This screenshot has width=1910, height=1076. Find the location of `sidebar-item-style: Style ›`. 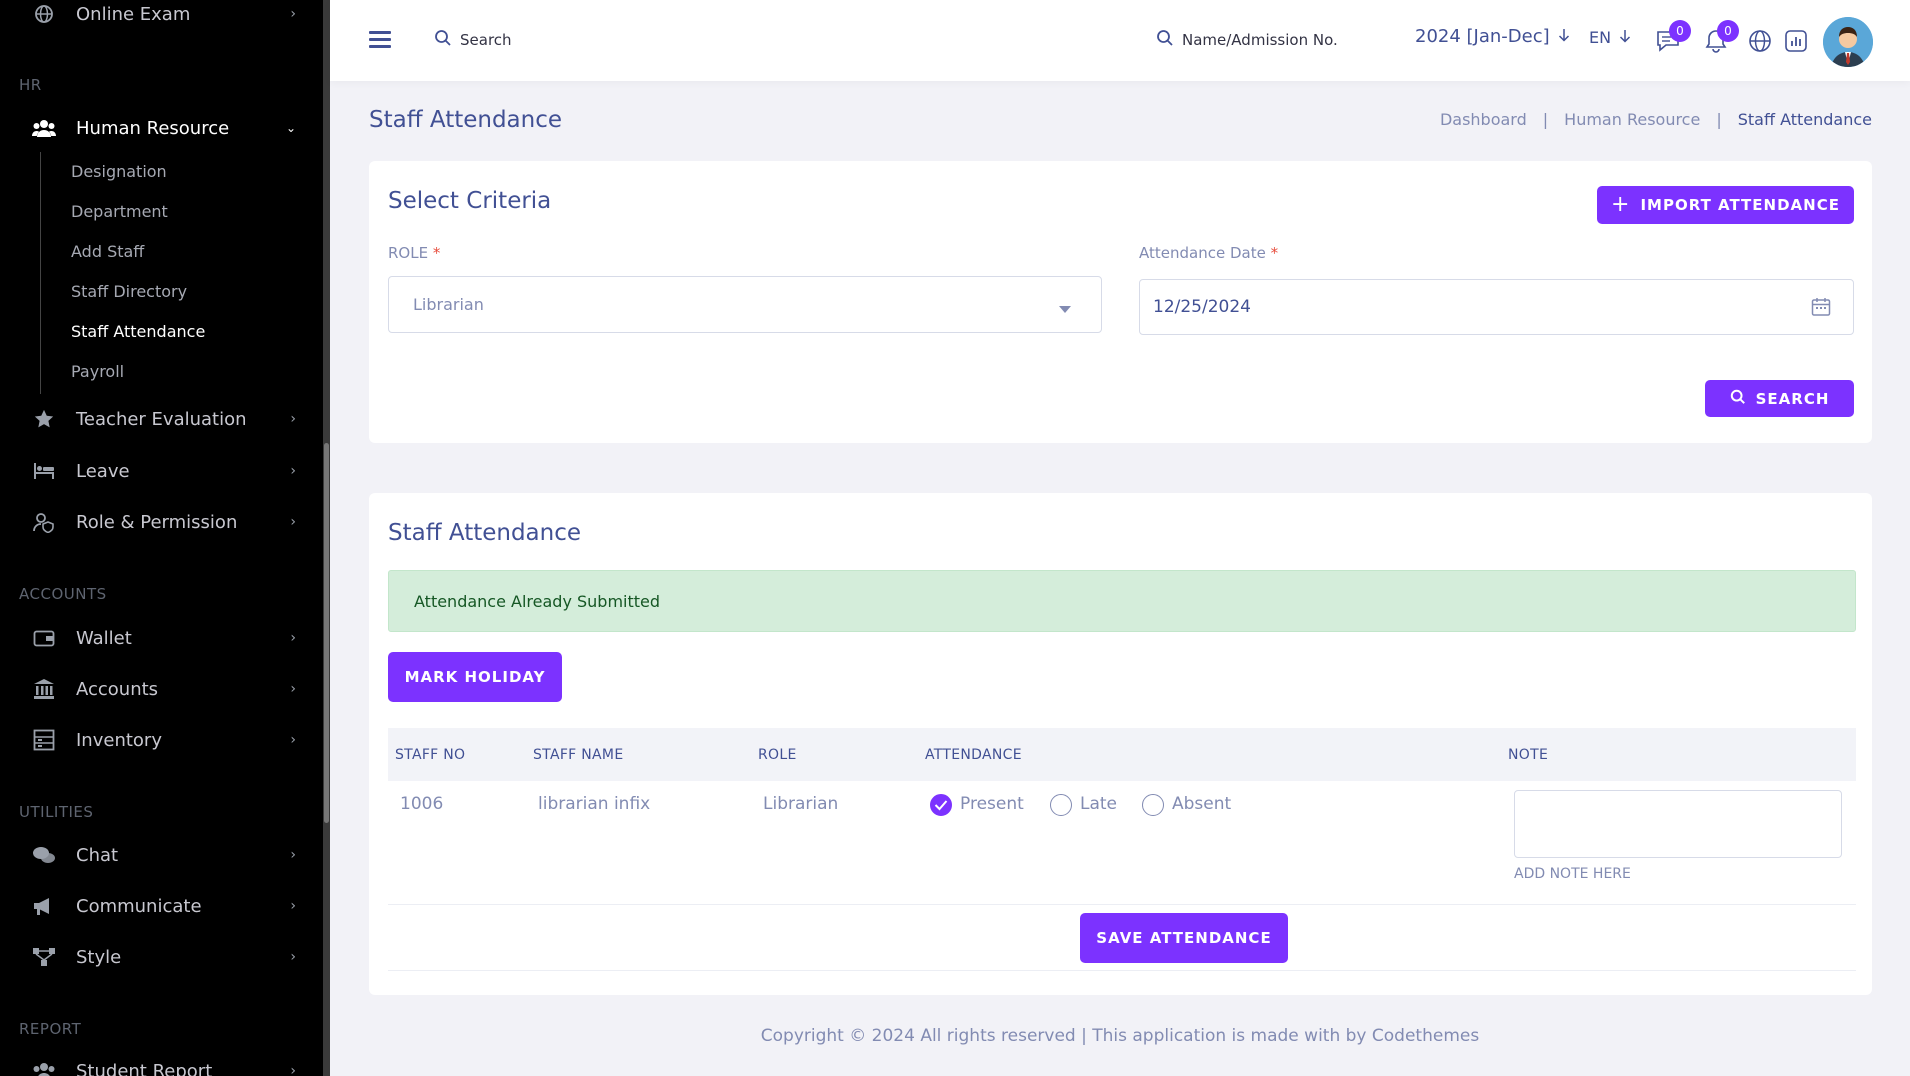

sidebar-item-style: Style › is located at coordinates (160, 957).